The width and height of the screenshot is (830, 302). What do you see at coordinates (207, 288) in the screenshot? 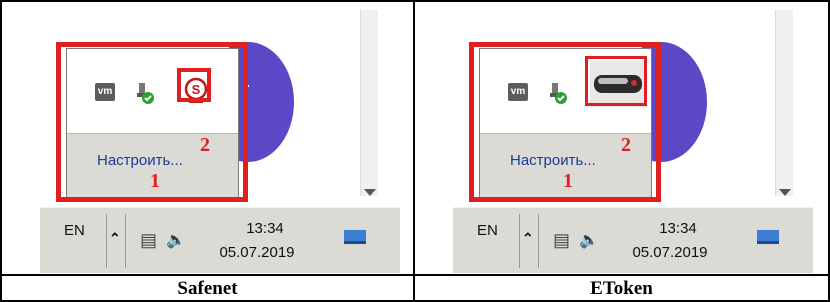
I see `caption-safenet: Safenet` at bounding box center [207, 288].